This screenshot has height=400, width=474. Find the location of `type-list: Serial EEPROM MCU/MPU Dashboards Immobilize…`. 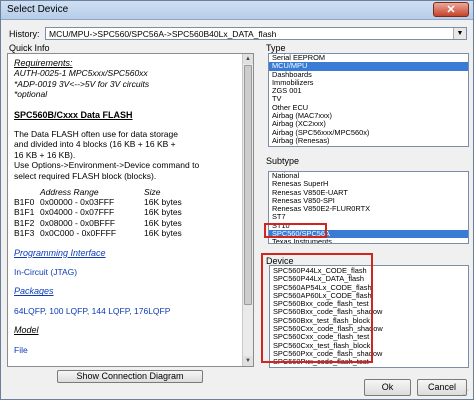

type-list: Serial EEPROM MCU/MPU Dashboards Immobilize… is located at coordinates (368, 100).